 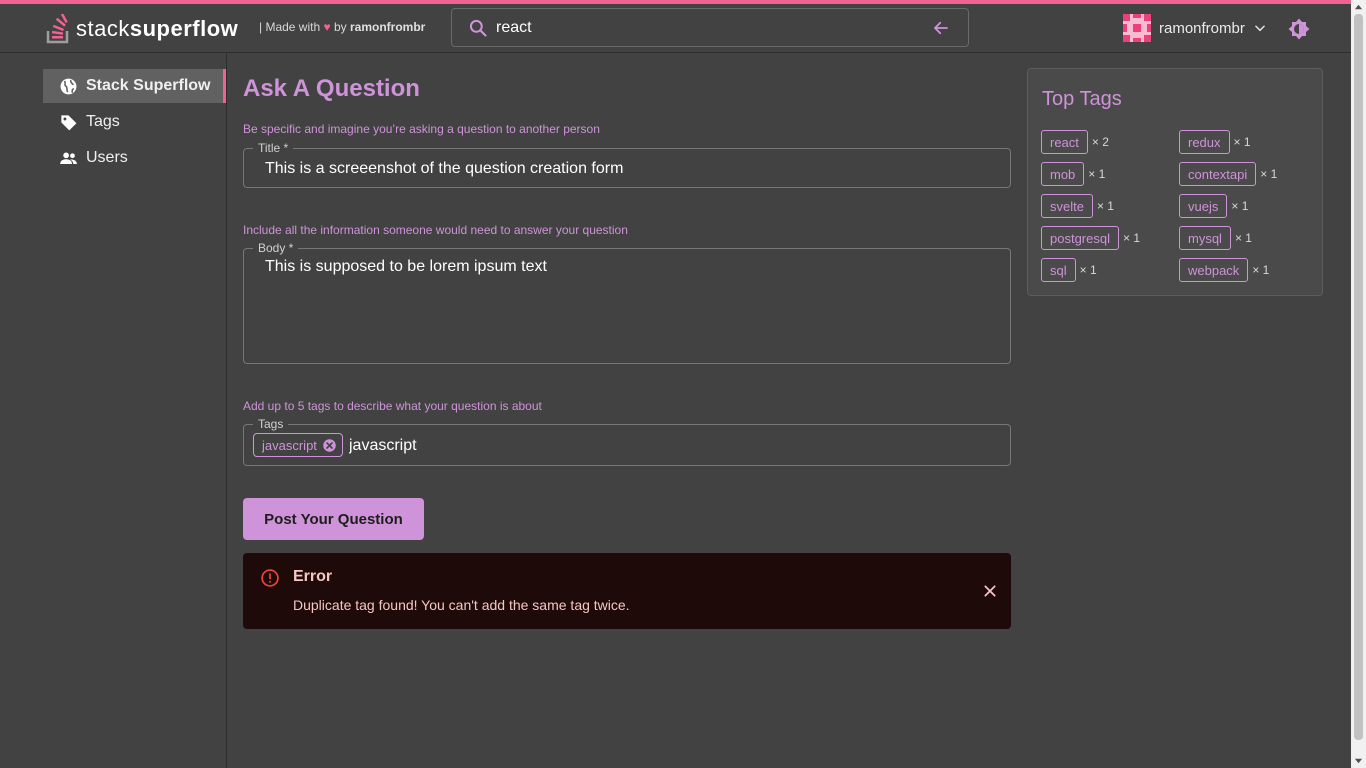 What do you see at coordinates (1205, 238) in the screenshot?
I see `tag-chip-mysql: mysql` at bounding box center [1205, 238].